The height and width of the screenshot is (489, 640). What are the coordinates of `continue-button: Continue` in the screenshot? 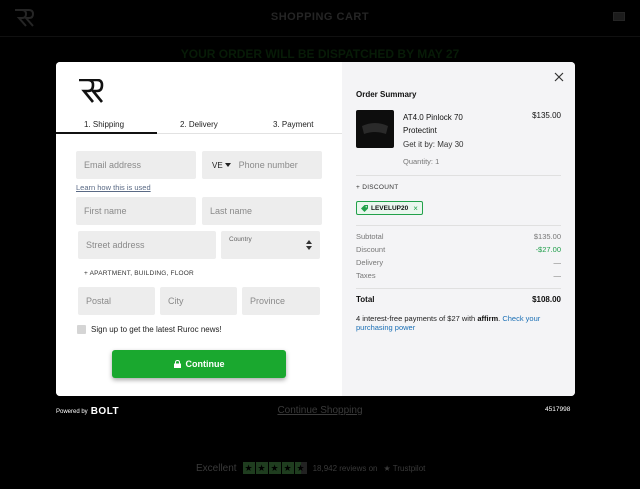 It's located at (199, 364).